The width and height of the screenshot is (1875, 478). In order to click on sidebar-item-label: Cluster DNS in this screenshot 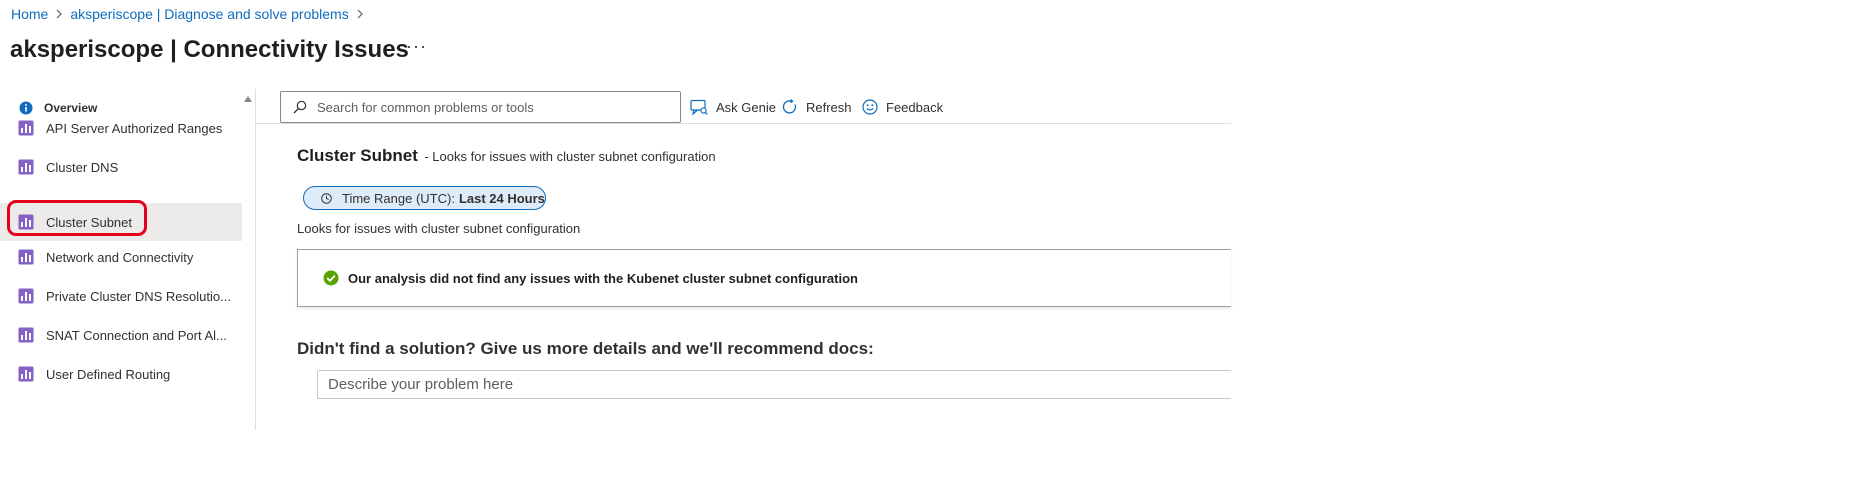, I will do `click(82, 167)`.